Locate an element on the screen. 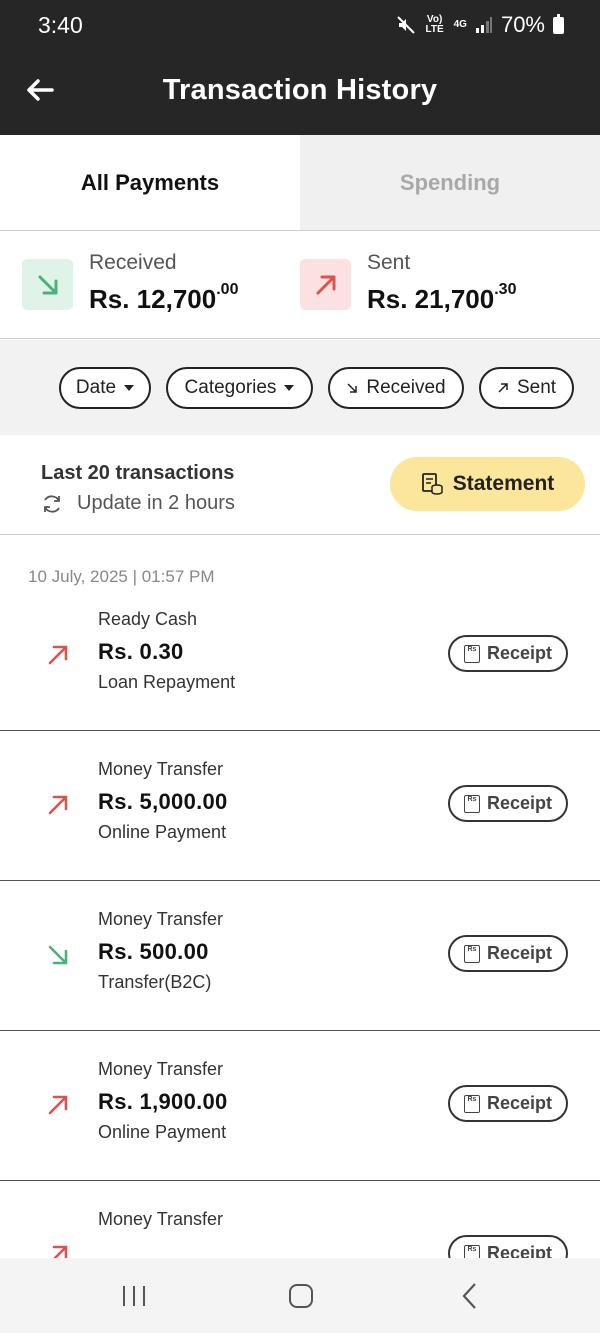  tab-spending: Spending is located at coordinates (450, 182).